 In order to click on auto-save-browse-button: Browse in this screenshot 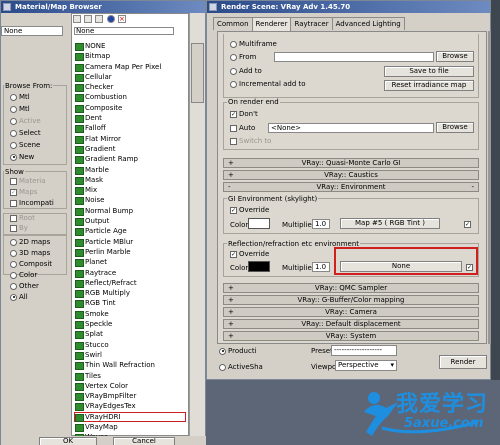, I will do `click(455, 127)`.